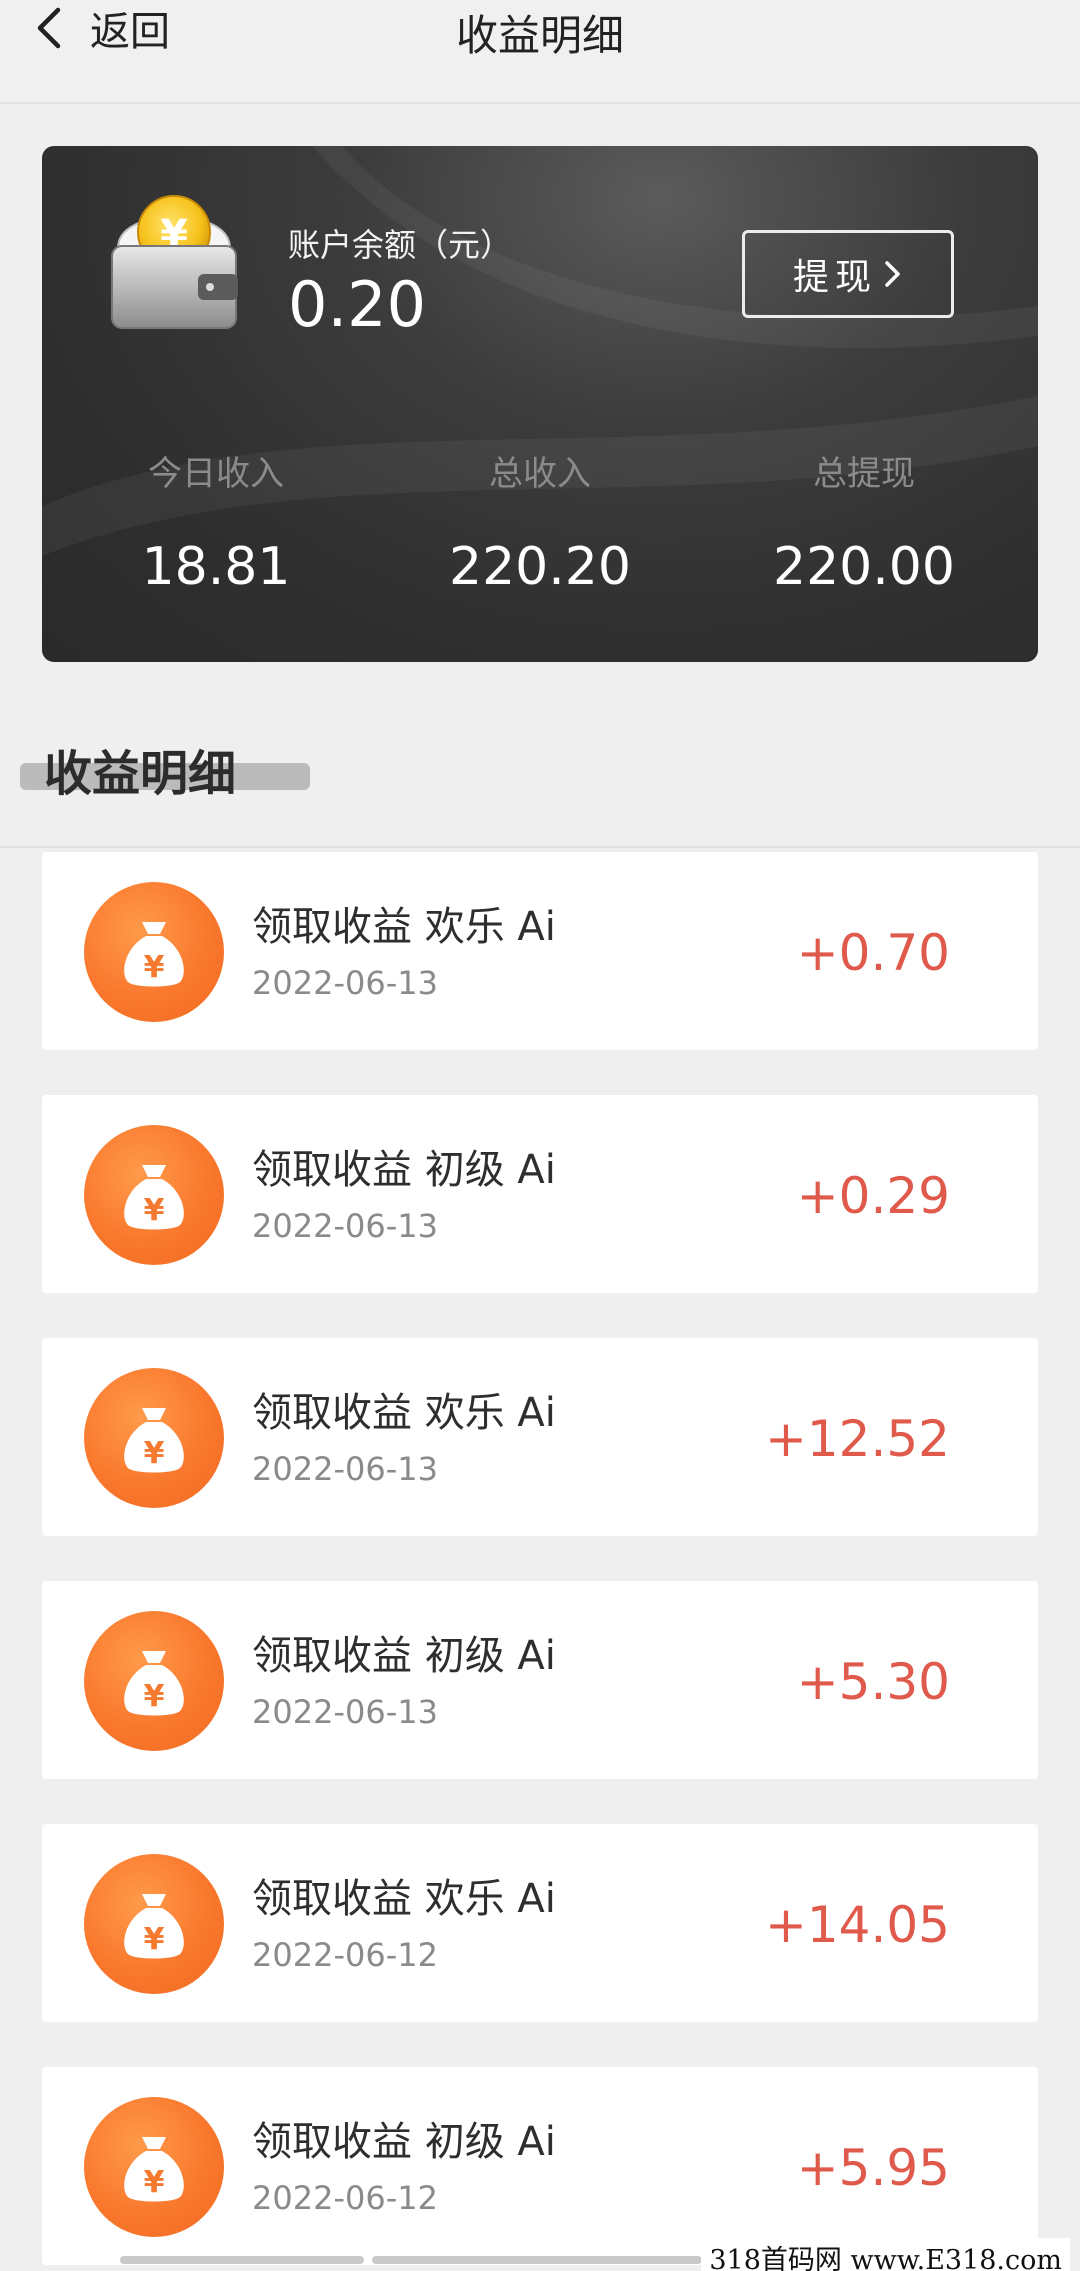  I want to click on divider, so click(540, 847).